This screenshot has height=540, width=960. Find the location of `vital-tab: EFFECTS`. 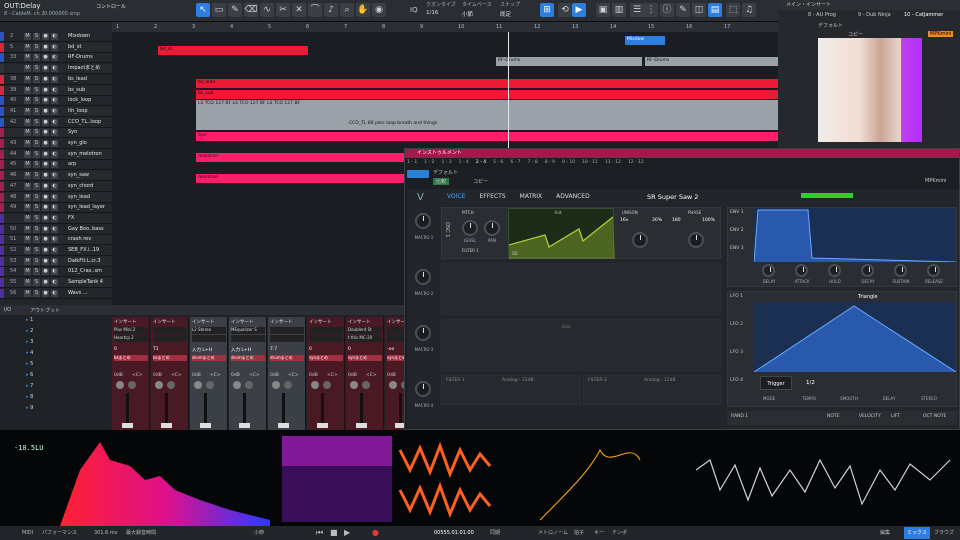

vital-tab: EFFECTS is located at coordinates (492, 196).